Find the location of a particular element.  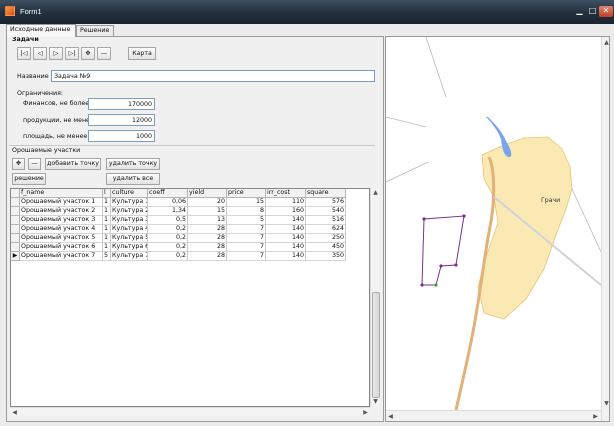

table-cell: Орошаемый участок 5 is located at coordinates (61, 238).